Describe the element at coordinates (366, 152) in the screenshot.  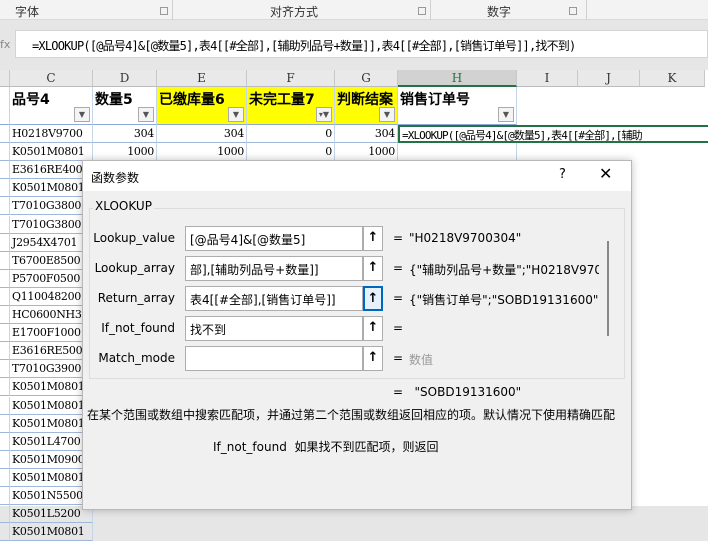
I see `cell-G3: 1000` at that location.